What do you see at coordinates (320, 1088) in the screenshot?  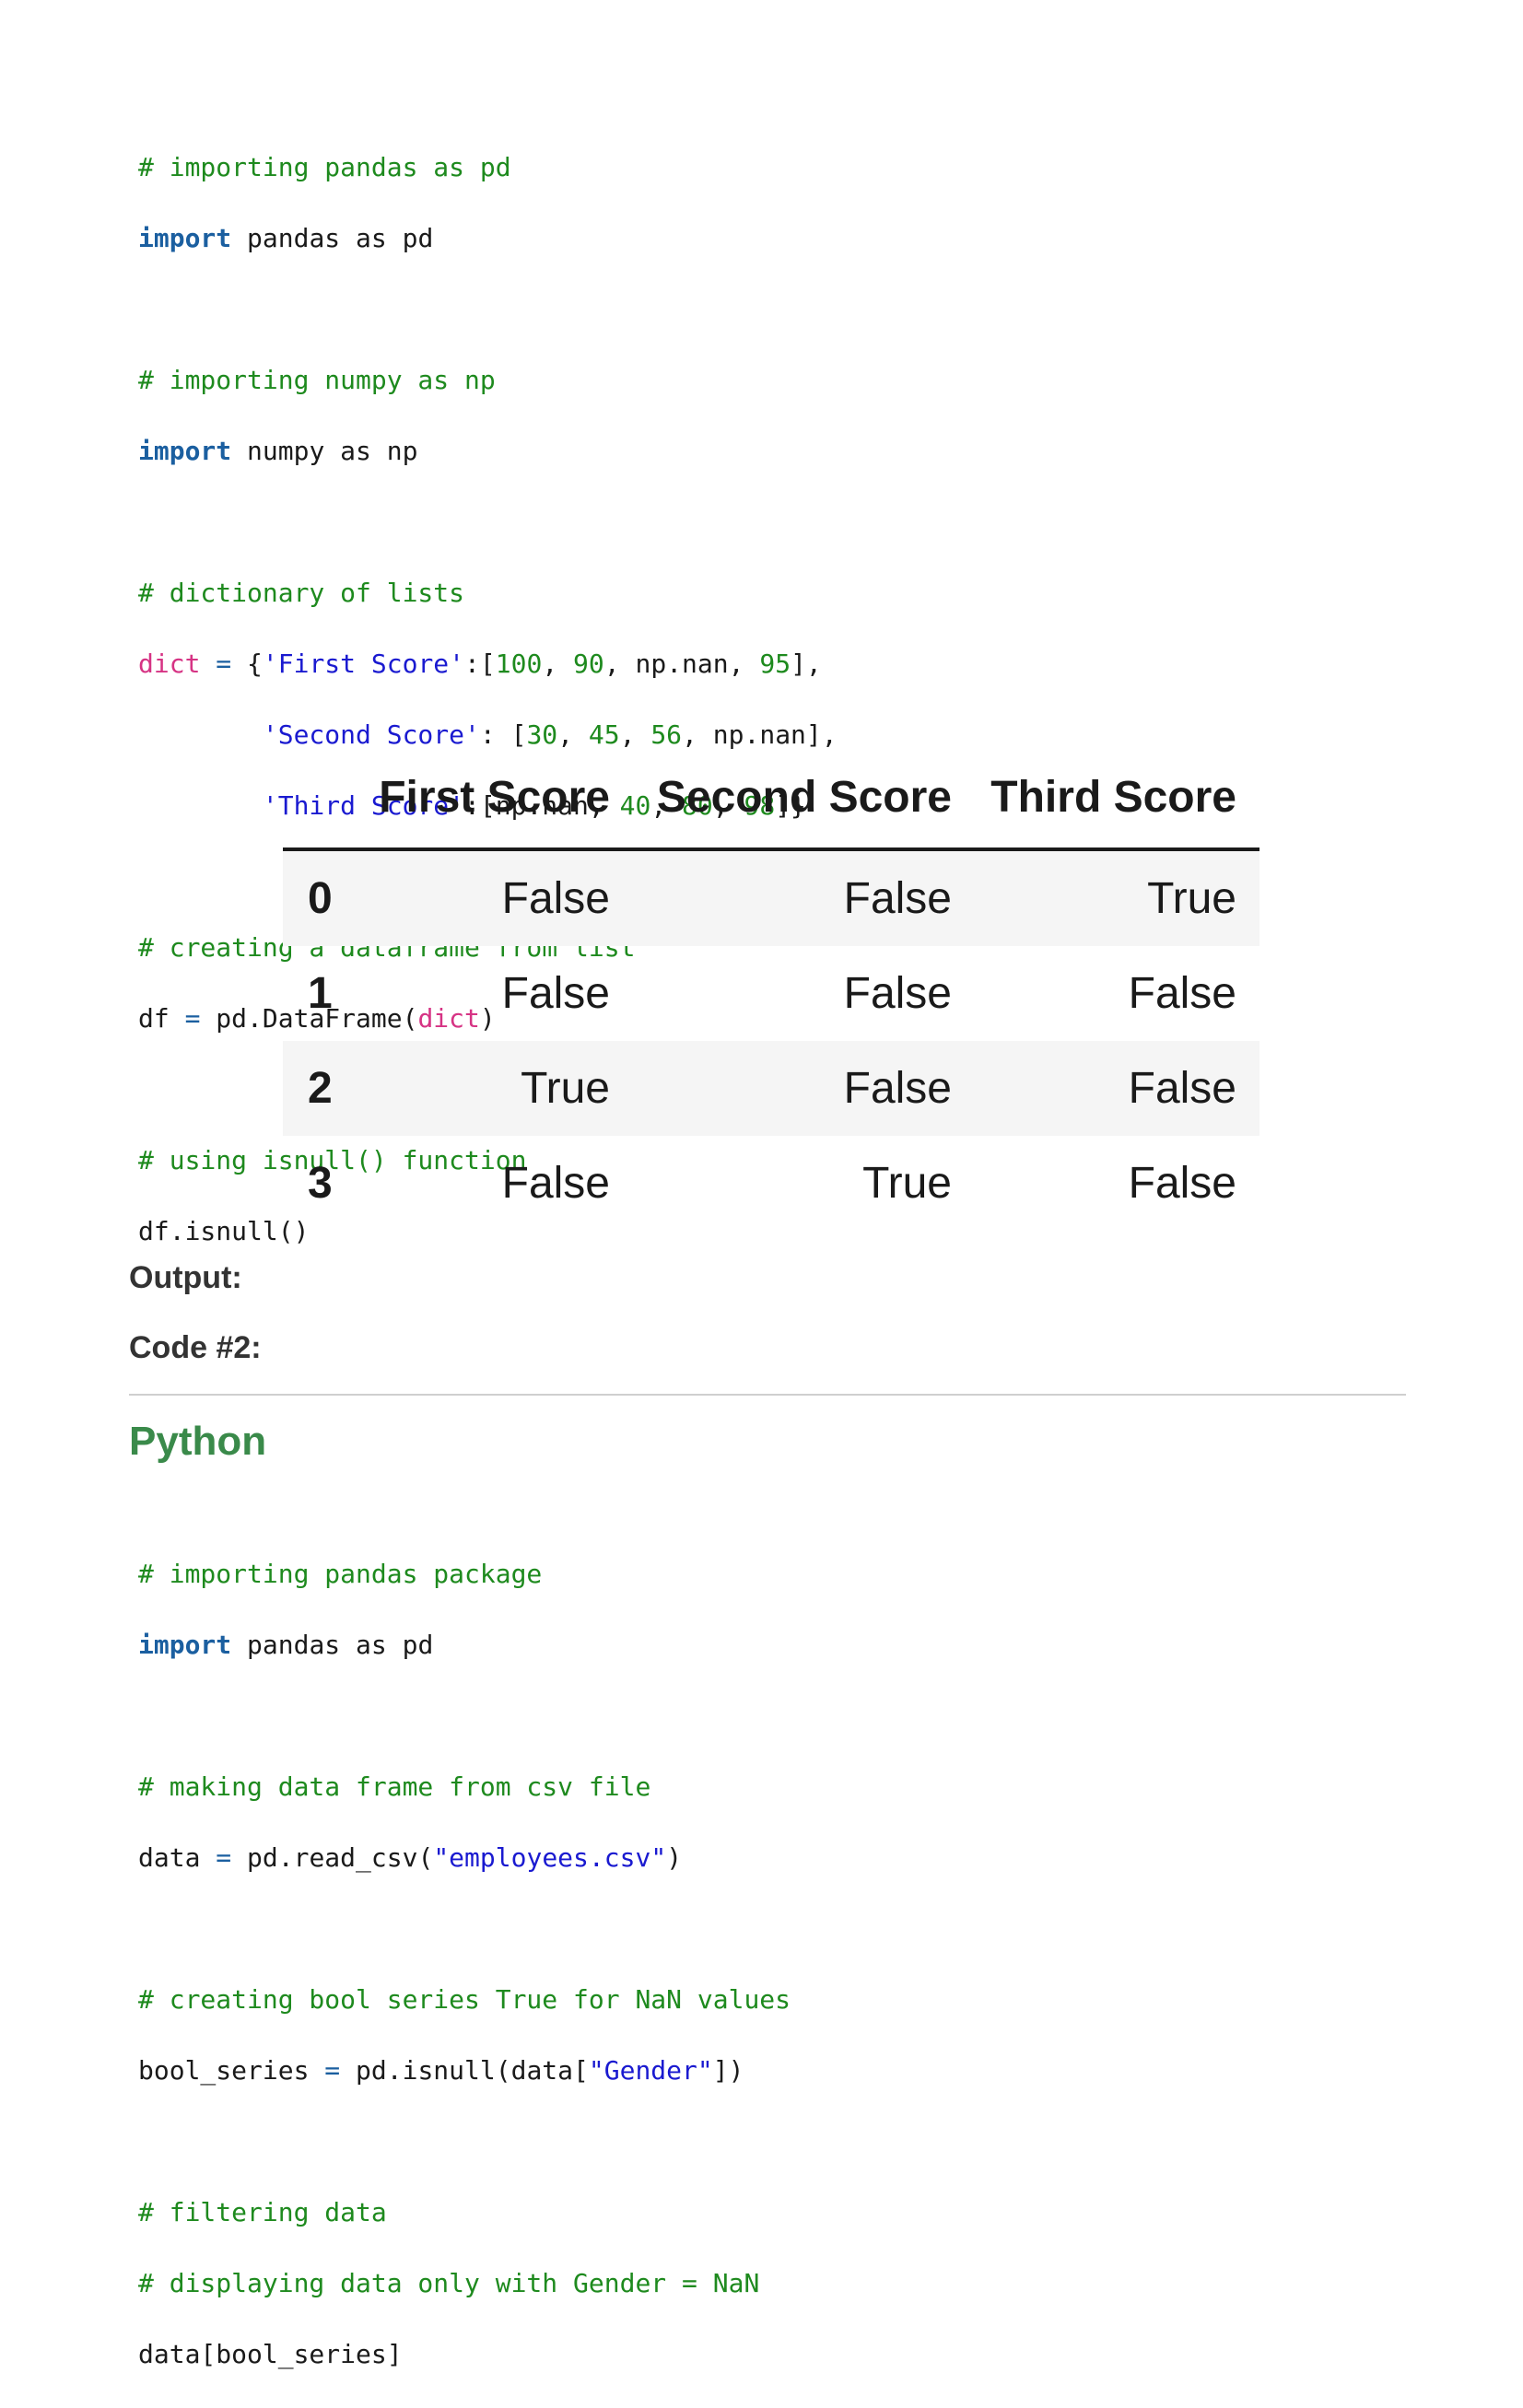 I see `row-index: 2` at bounding box center [320, 1088].